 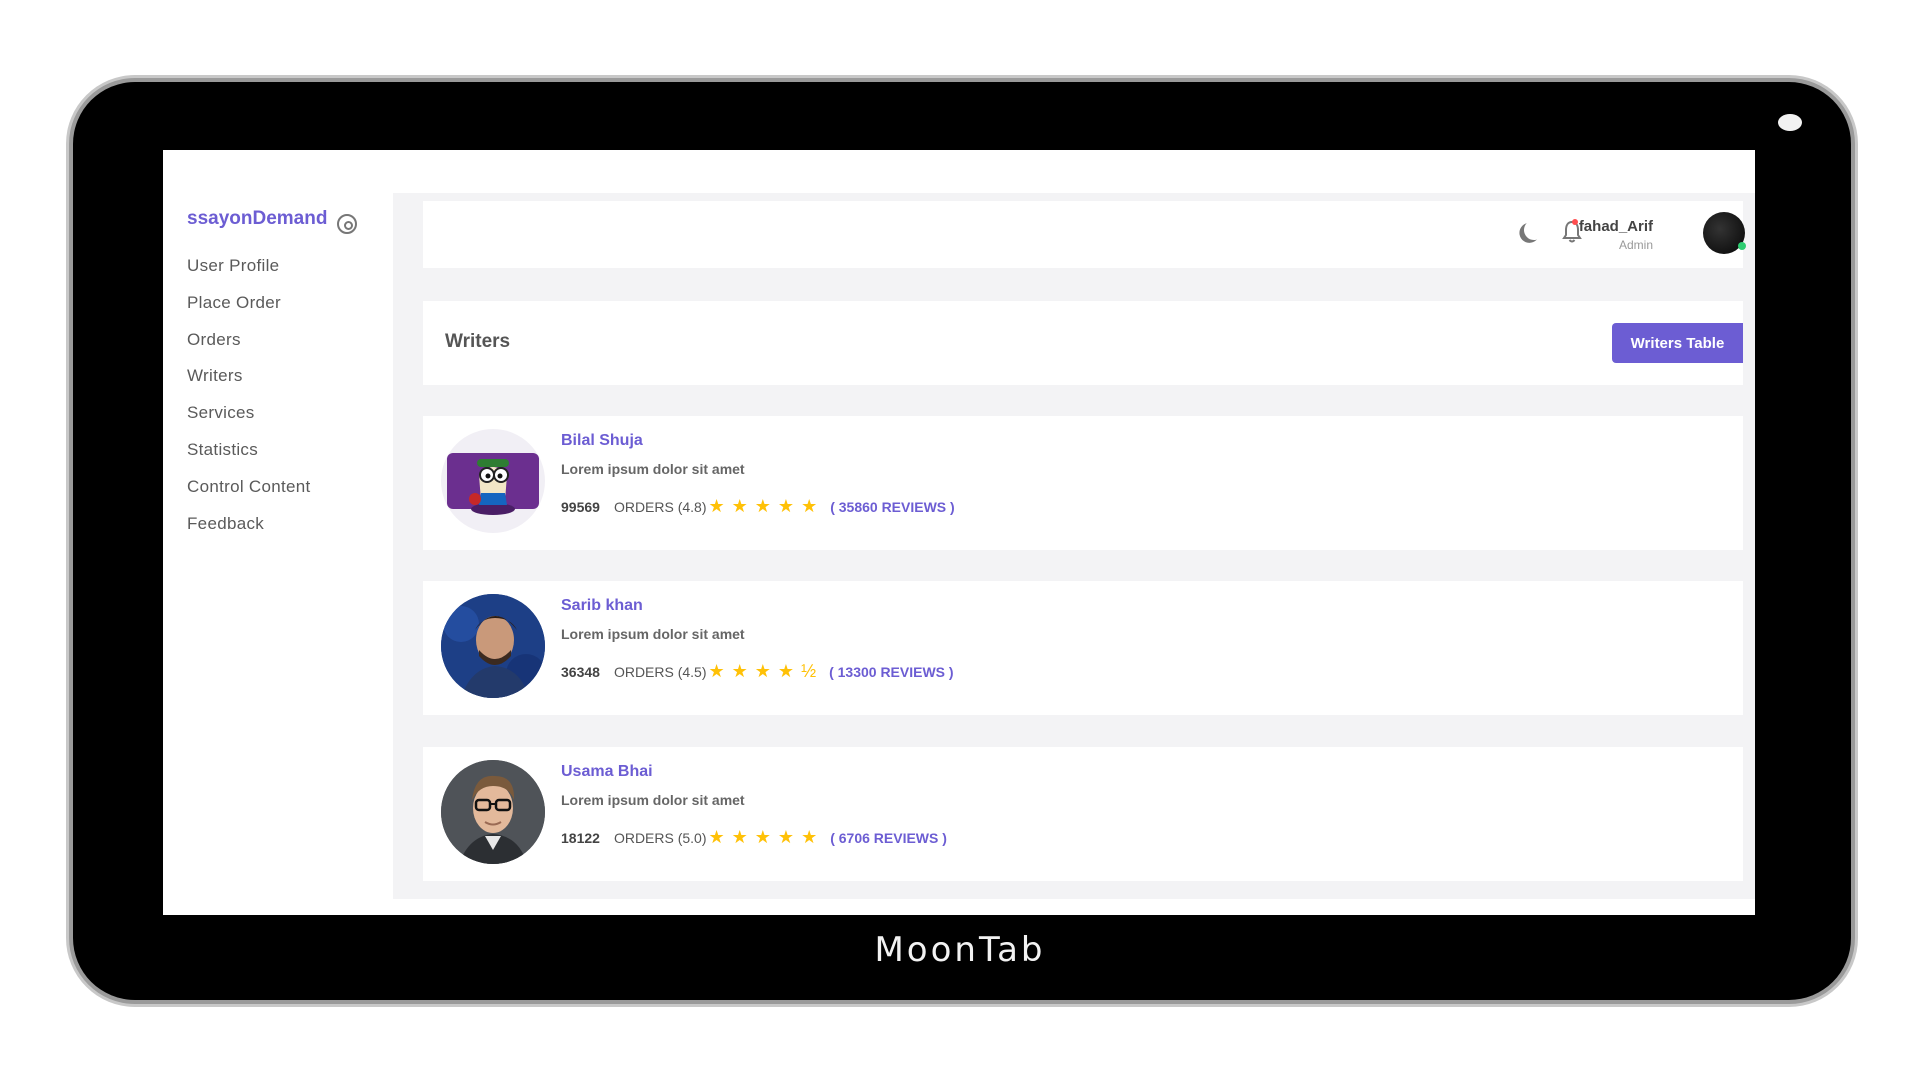 What do you see at coordinates (215, 376) in the screenshot?
I see `sidebar-item-writers: Writers` at bounding box center [215, 376].